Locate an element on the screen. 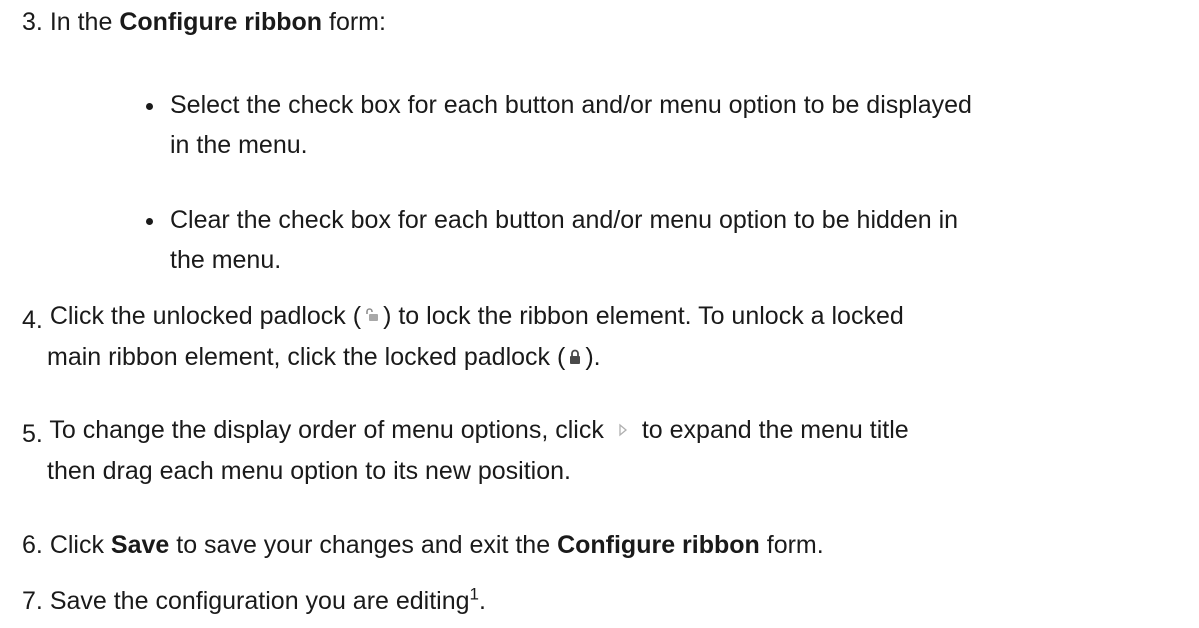 This screenshot has width=1199, height=628. step-text: form: is located at coordinates (354, 22).